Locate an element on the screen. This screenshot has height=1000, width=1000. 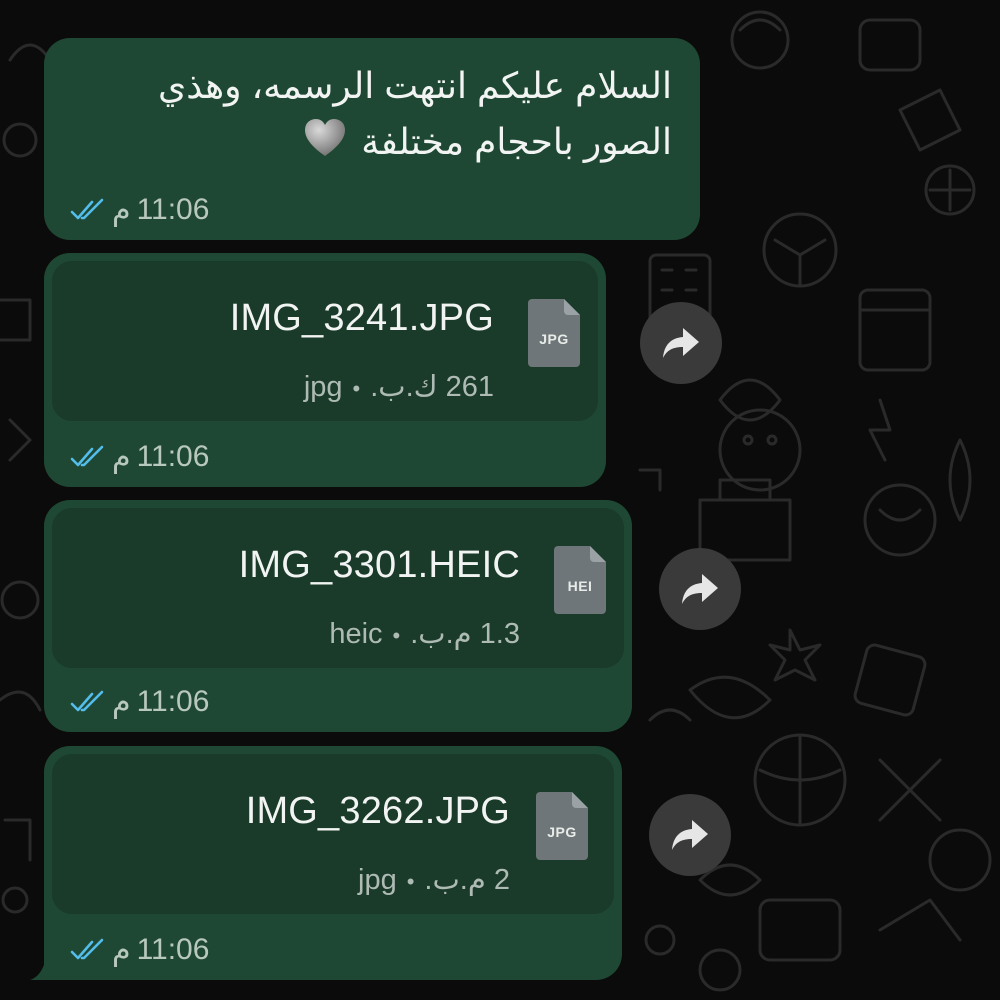
message-text-line-1: السلام عليكم انتهت الرسمه، وهذي is located at coordinates (415, 85).